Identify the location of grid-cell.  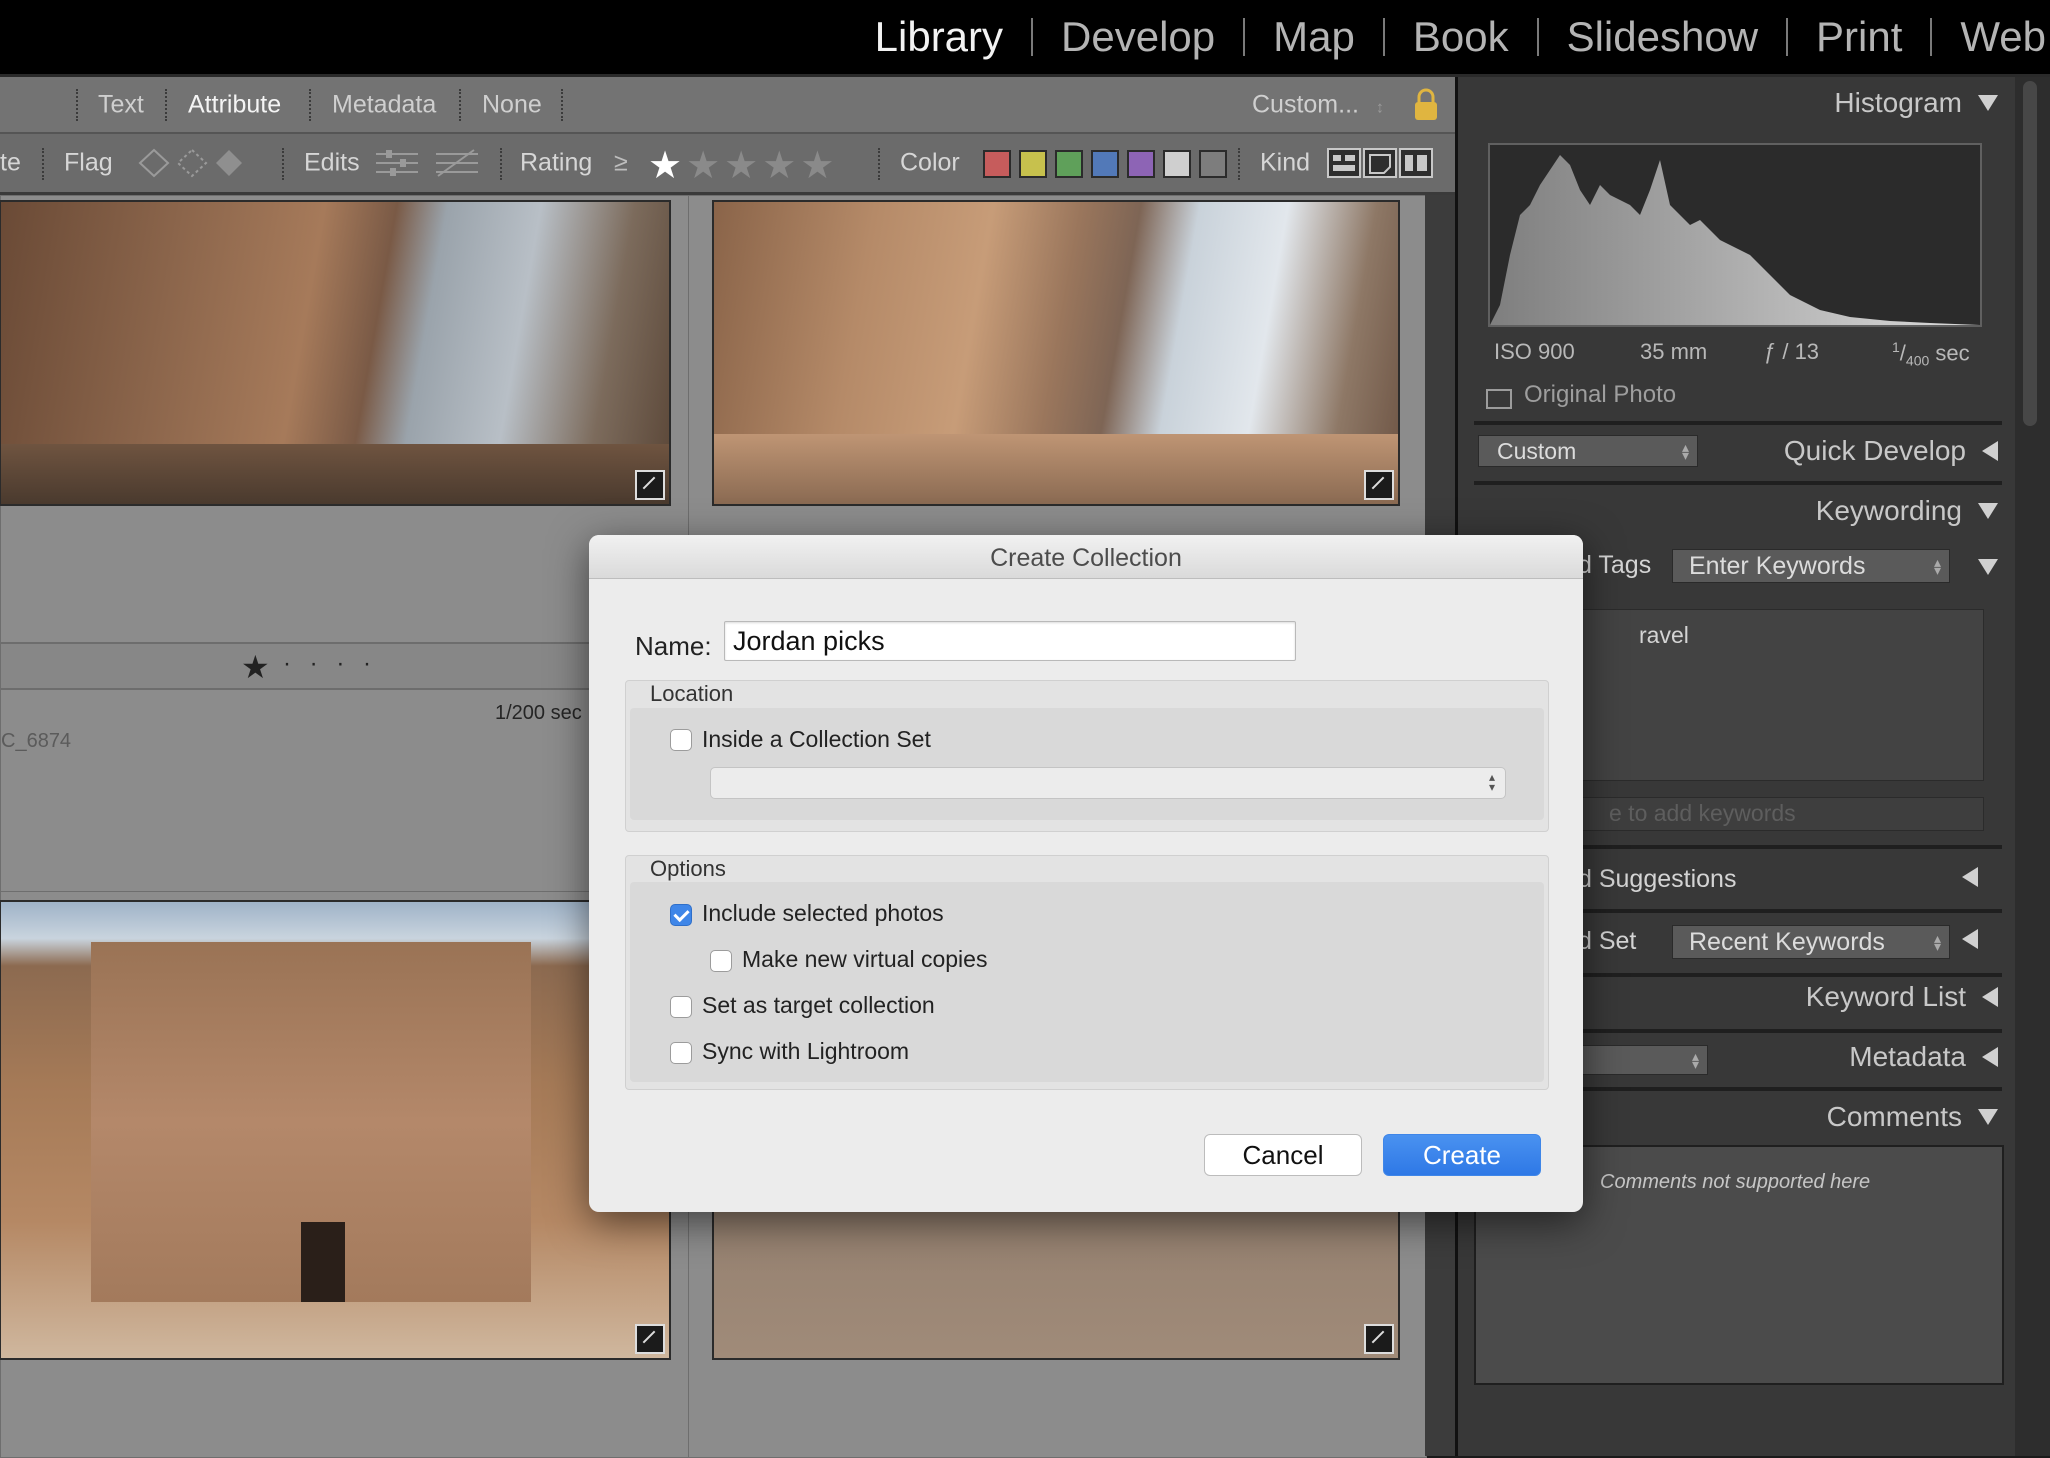
(344, 1174).